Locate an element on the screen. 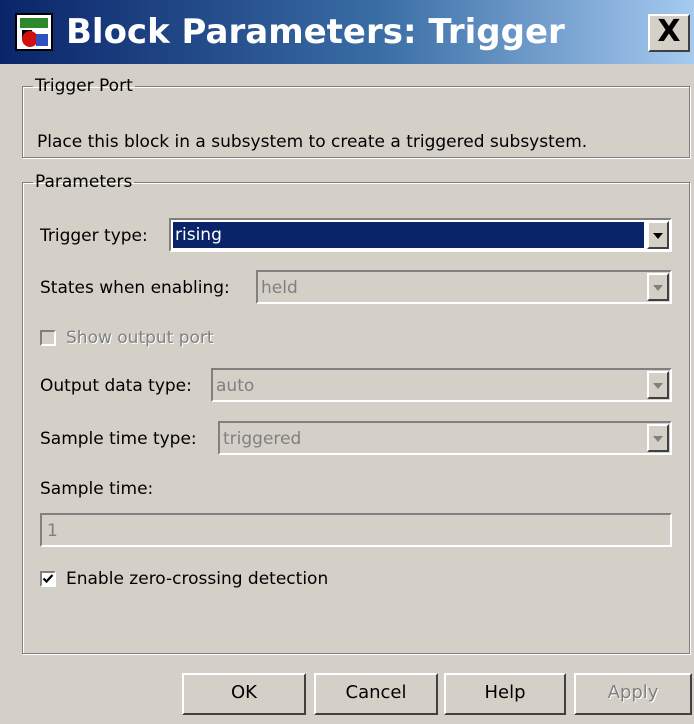  zero-crossing-checkbox is located at coordinates (48, 579).